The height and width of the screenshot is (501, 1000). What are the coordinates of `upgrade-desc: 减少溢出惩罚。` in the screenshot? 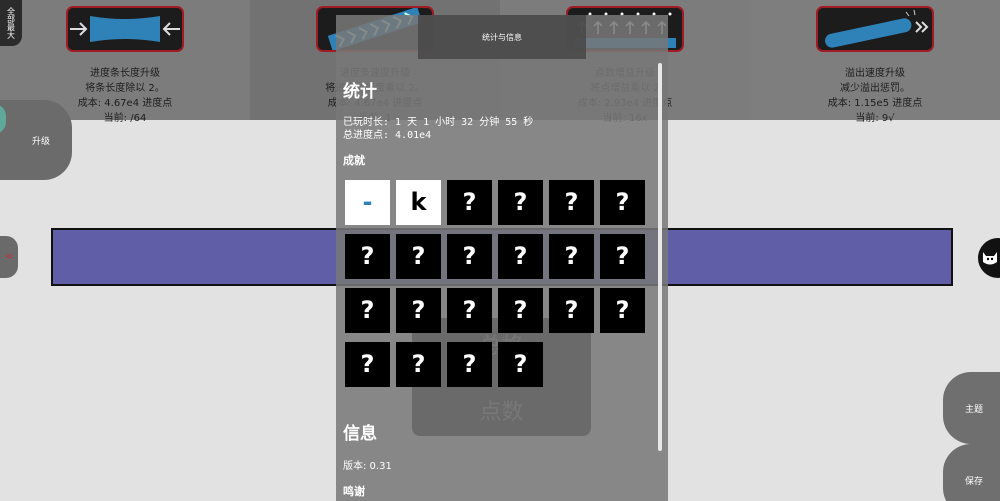 It's located at (875, 88).